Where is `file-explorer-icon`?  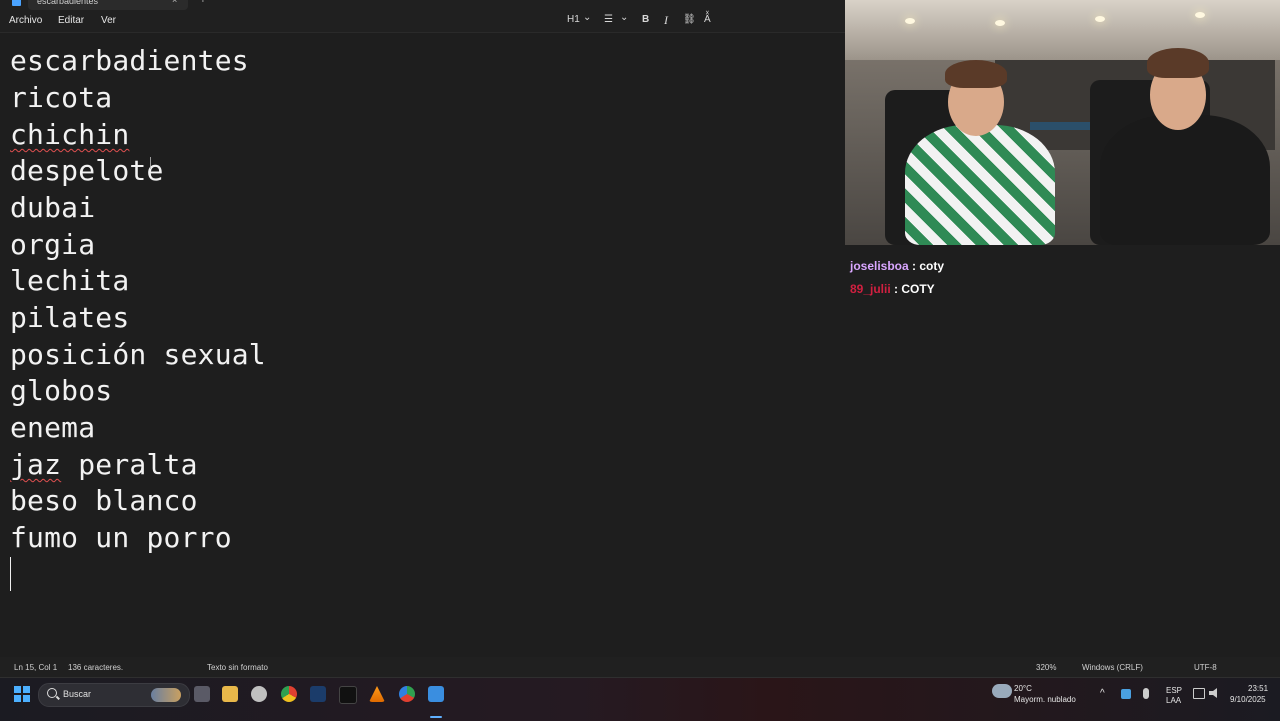 file-explorer-icon is located at coordinates (230, 694).